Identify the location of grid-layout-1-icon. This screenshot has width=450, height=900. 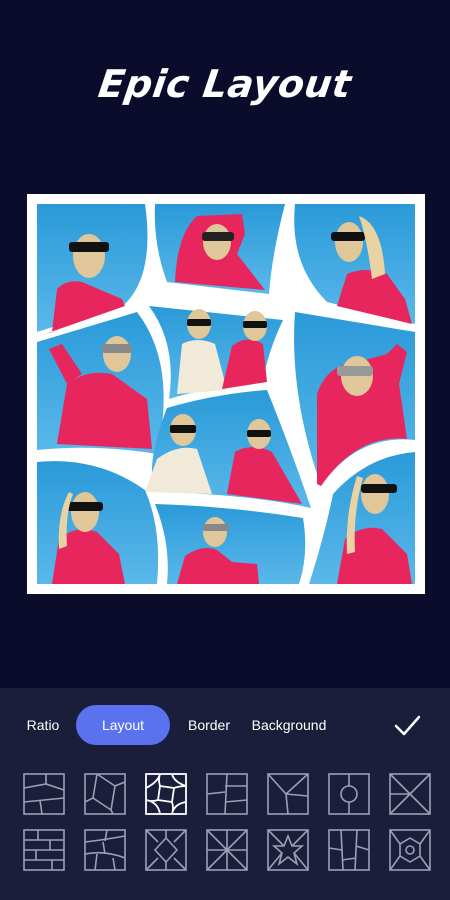
(44, 794).